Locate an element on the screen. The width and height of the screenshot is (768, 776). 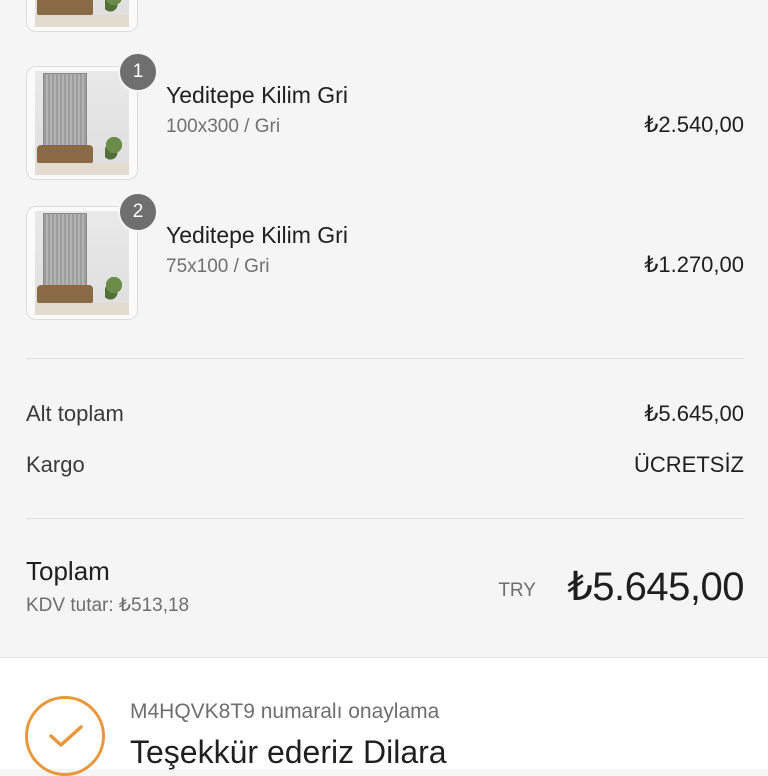
check-circle-icon is located at coordinates (65, 736).